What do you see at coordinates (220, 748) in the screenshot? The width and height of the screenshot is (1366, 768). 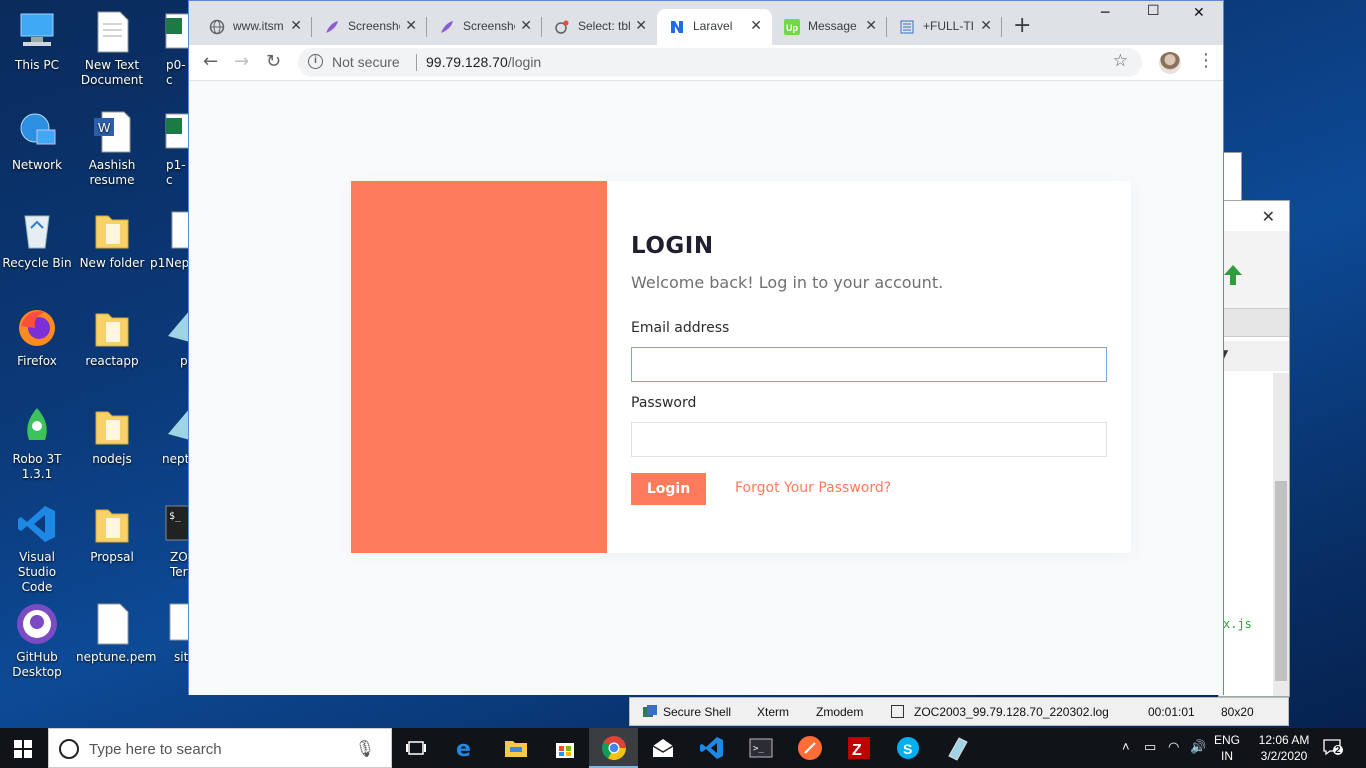 I see `taskbar-search: Type here to search 🎙` at bounding box center [220, 748].